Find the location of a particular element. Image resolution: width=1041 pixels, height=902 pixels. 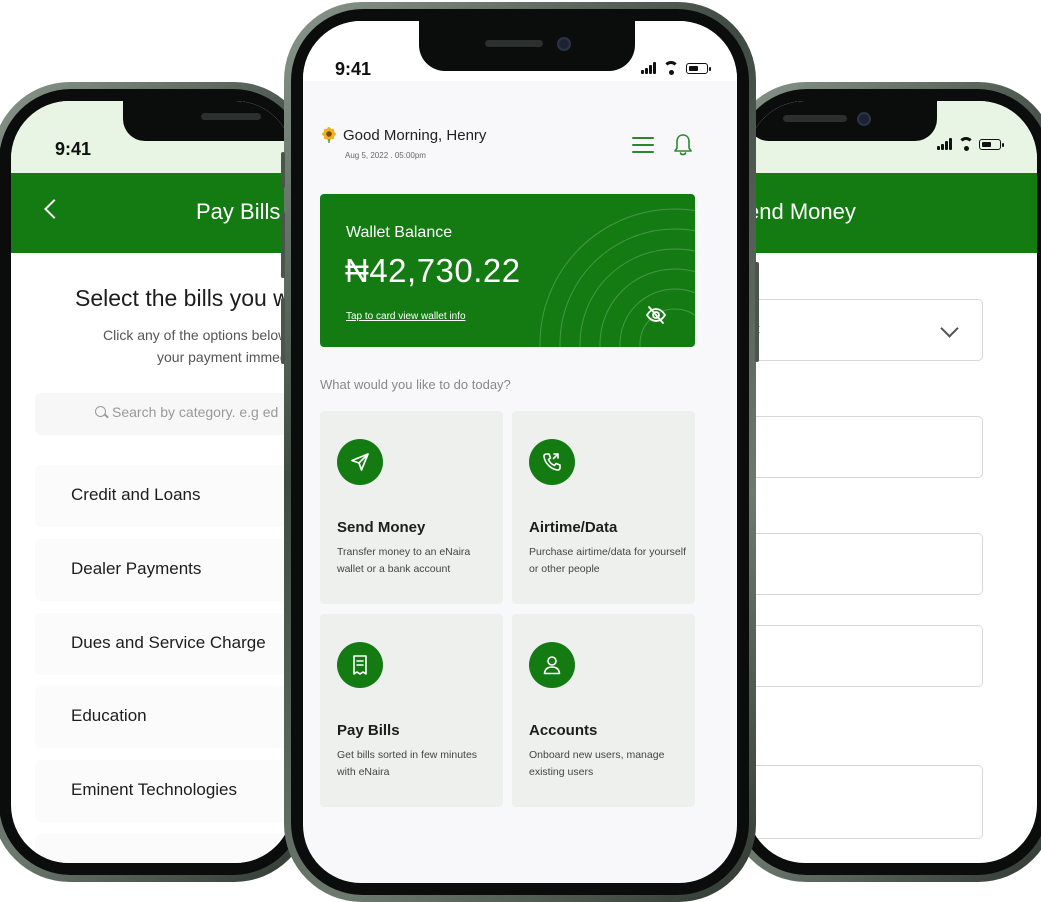

category-eminent-technologies: Eminent Technologies is located at coordinates (164, 791).